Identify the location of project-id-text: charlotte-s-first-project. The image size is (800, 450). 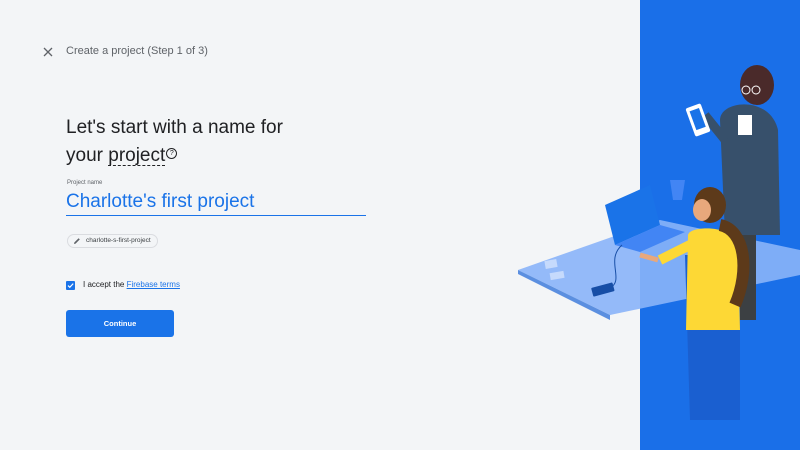
(118, 240).